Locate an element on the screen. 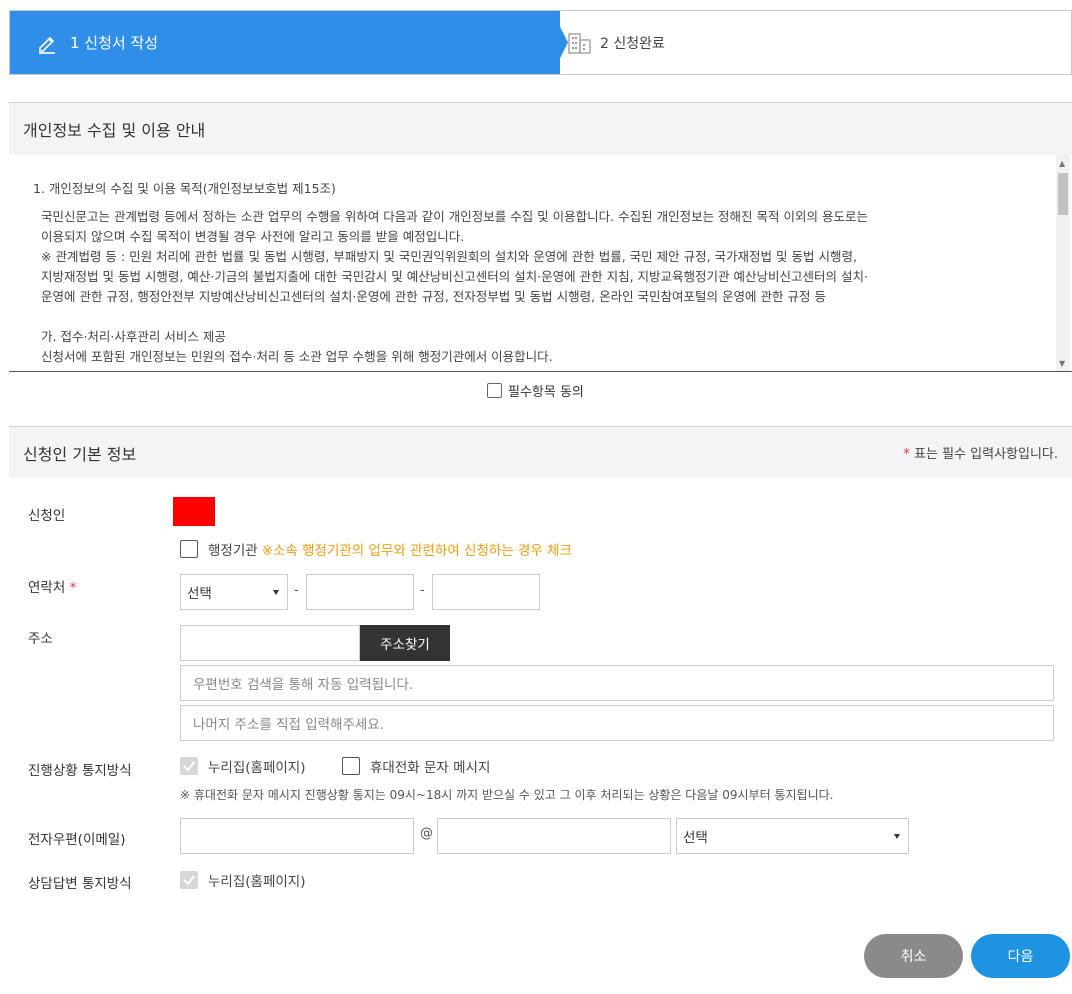  answer-web-option: 누리집(홈페이지) is located at coordinates (242, 880).